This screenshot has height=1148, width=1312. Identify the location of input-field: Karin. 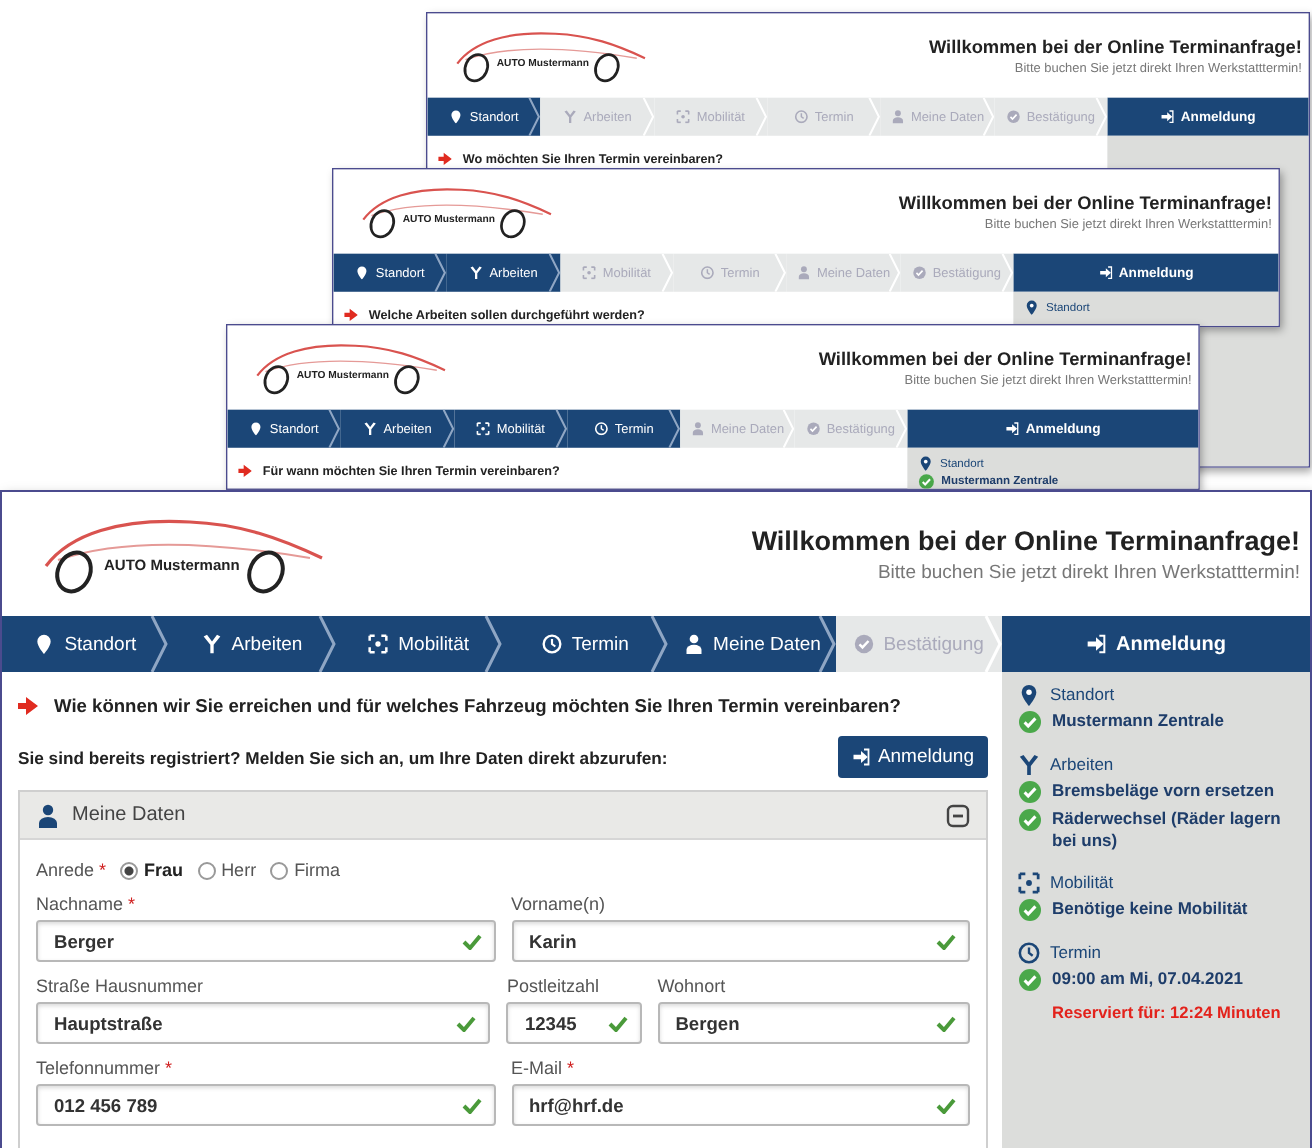
(740, 941).